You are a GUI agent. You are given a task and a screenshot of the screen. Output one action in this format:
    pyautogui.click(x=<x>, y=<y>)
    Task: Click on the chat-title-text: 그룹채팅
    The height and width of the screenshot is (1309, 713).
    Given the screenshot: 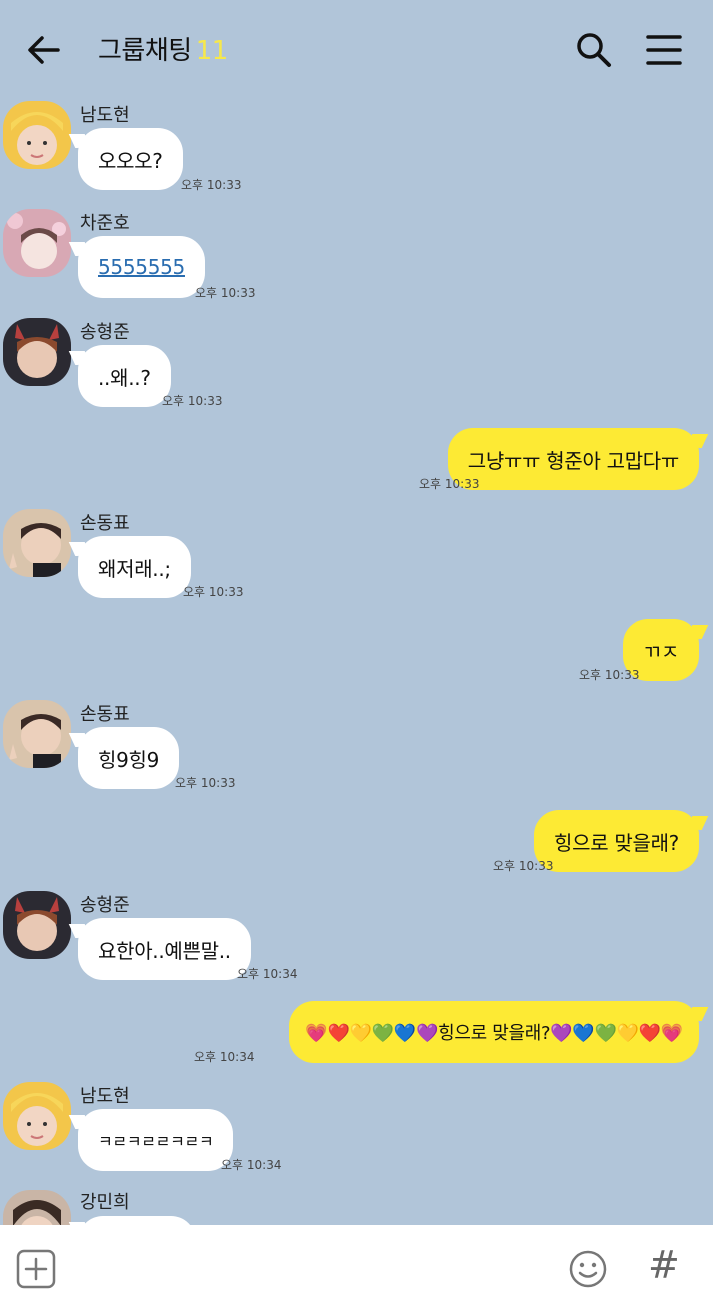 What is the action you would take?
    pyautogui.click(x=145, y=51)
    